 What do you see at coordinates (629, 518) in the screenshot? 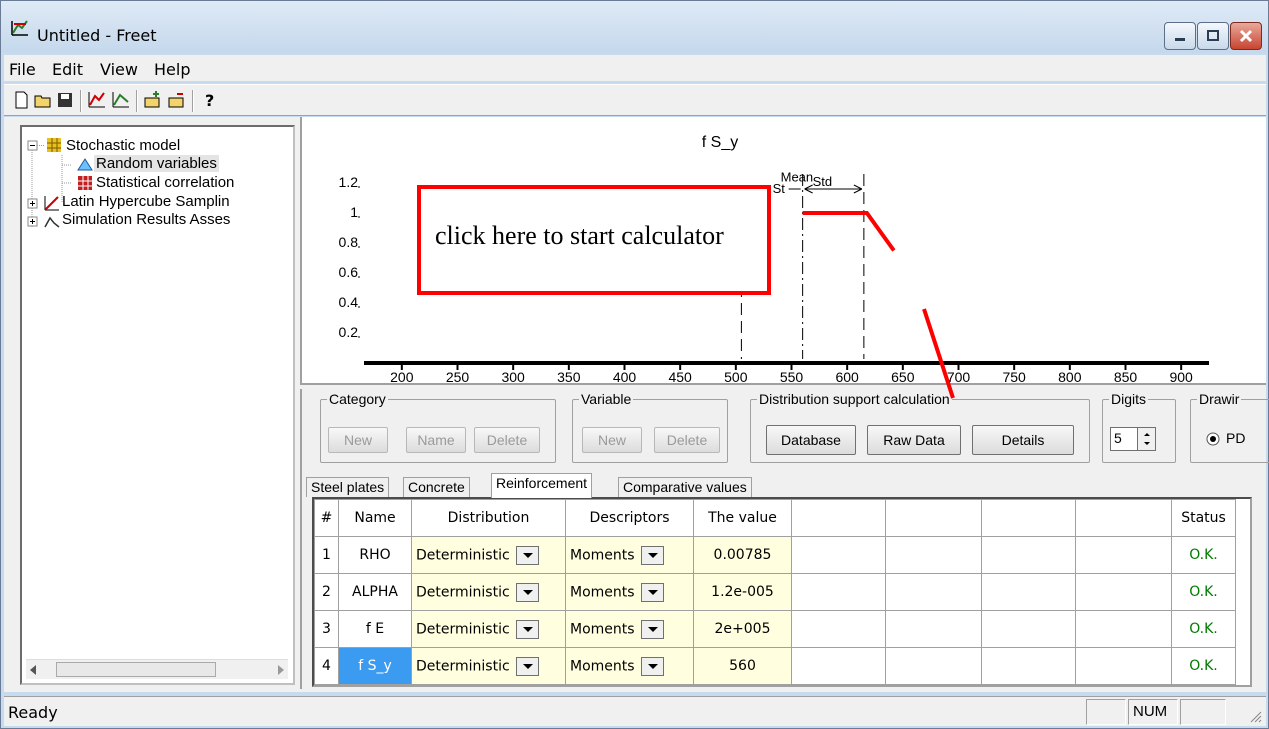
I see `col-header-descriptors: Descriptors` at bounding box center [629, 518].